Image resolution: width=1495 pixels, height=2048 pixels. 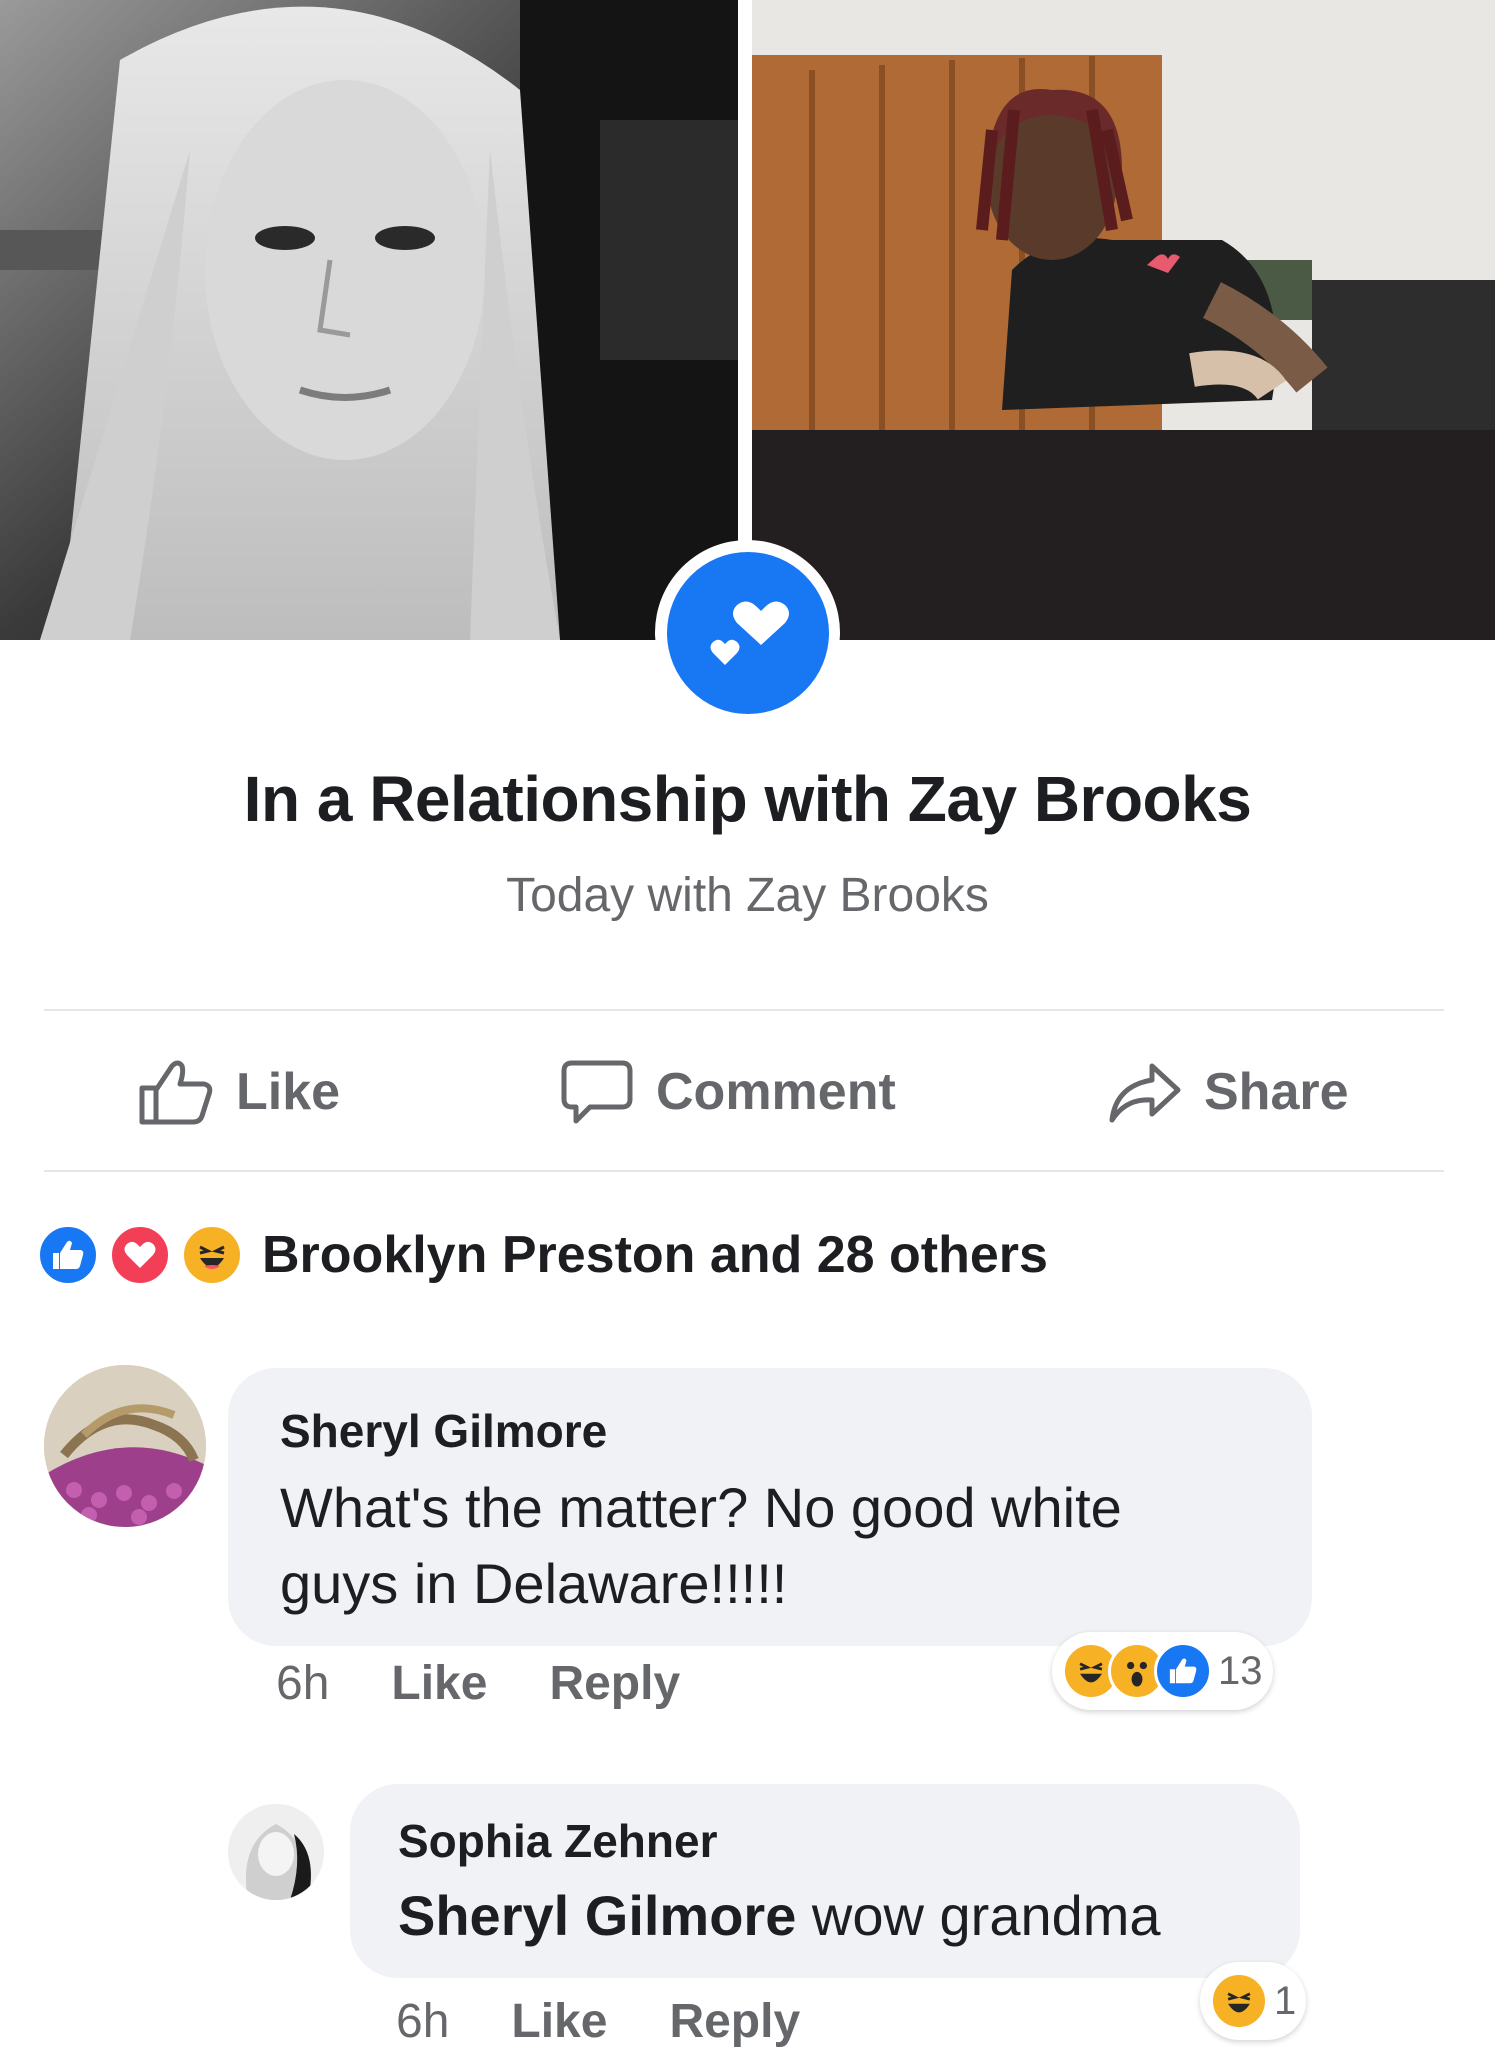 What do you see at coordinates (534, 1583) in the screenshot?
I see `comment-text-line-2: guys in Delaware!!!!!` at bounding box center [534, 1583].